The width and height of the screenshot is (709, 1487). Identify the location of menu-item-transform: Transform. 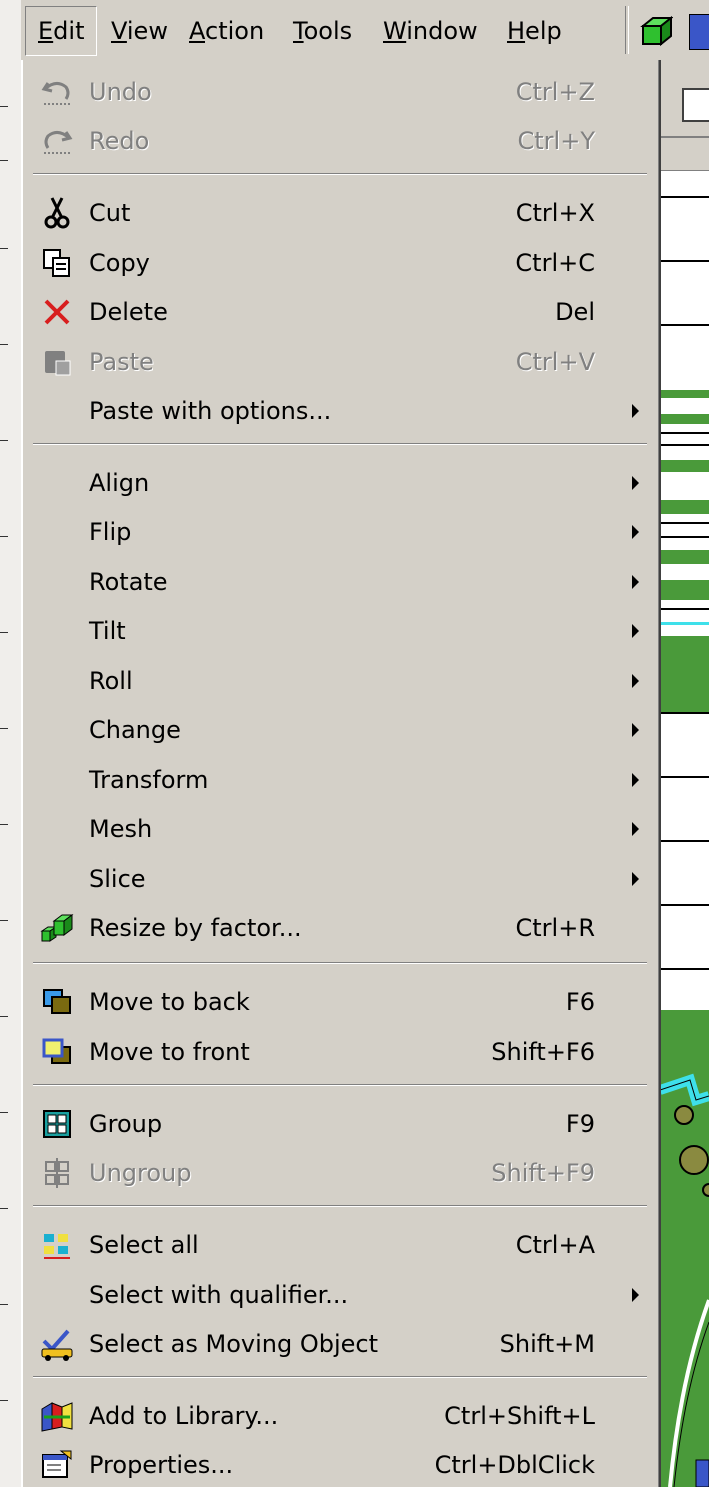
(341, 780).